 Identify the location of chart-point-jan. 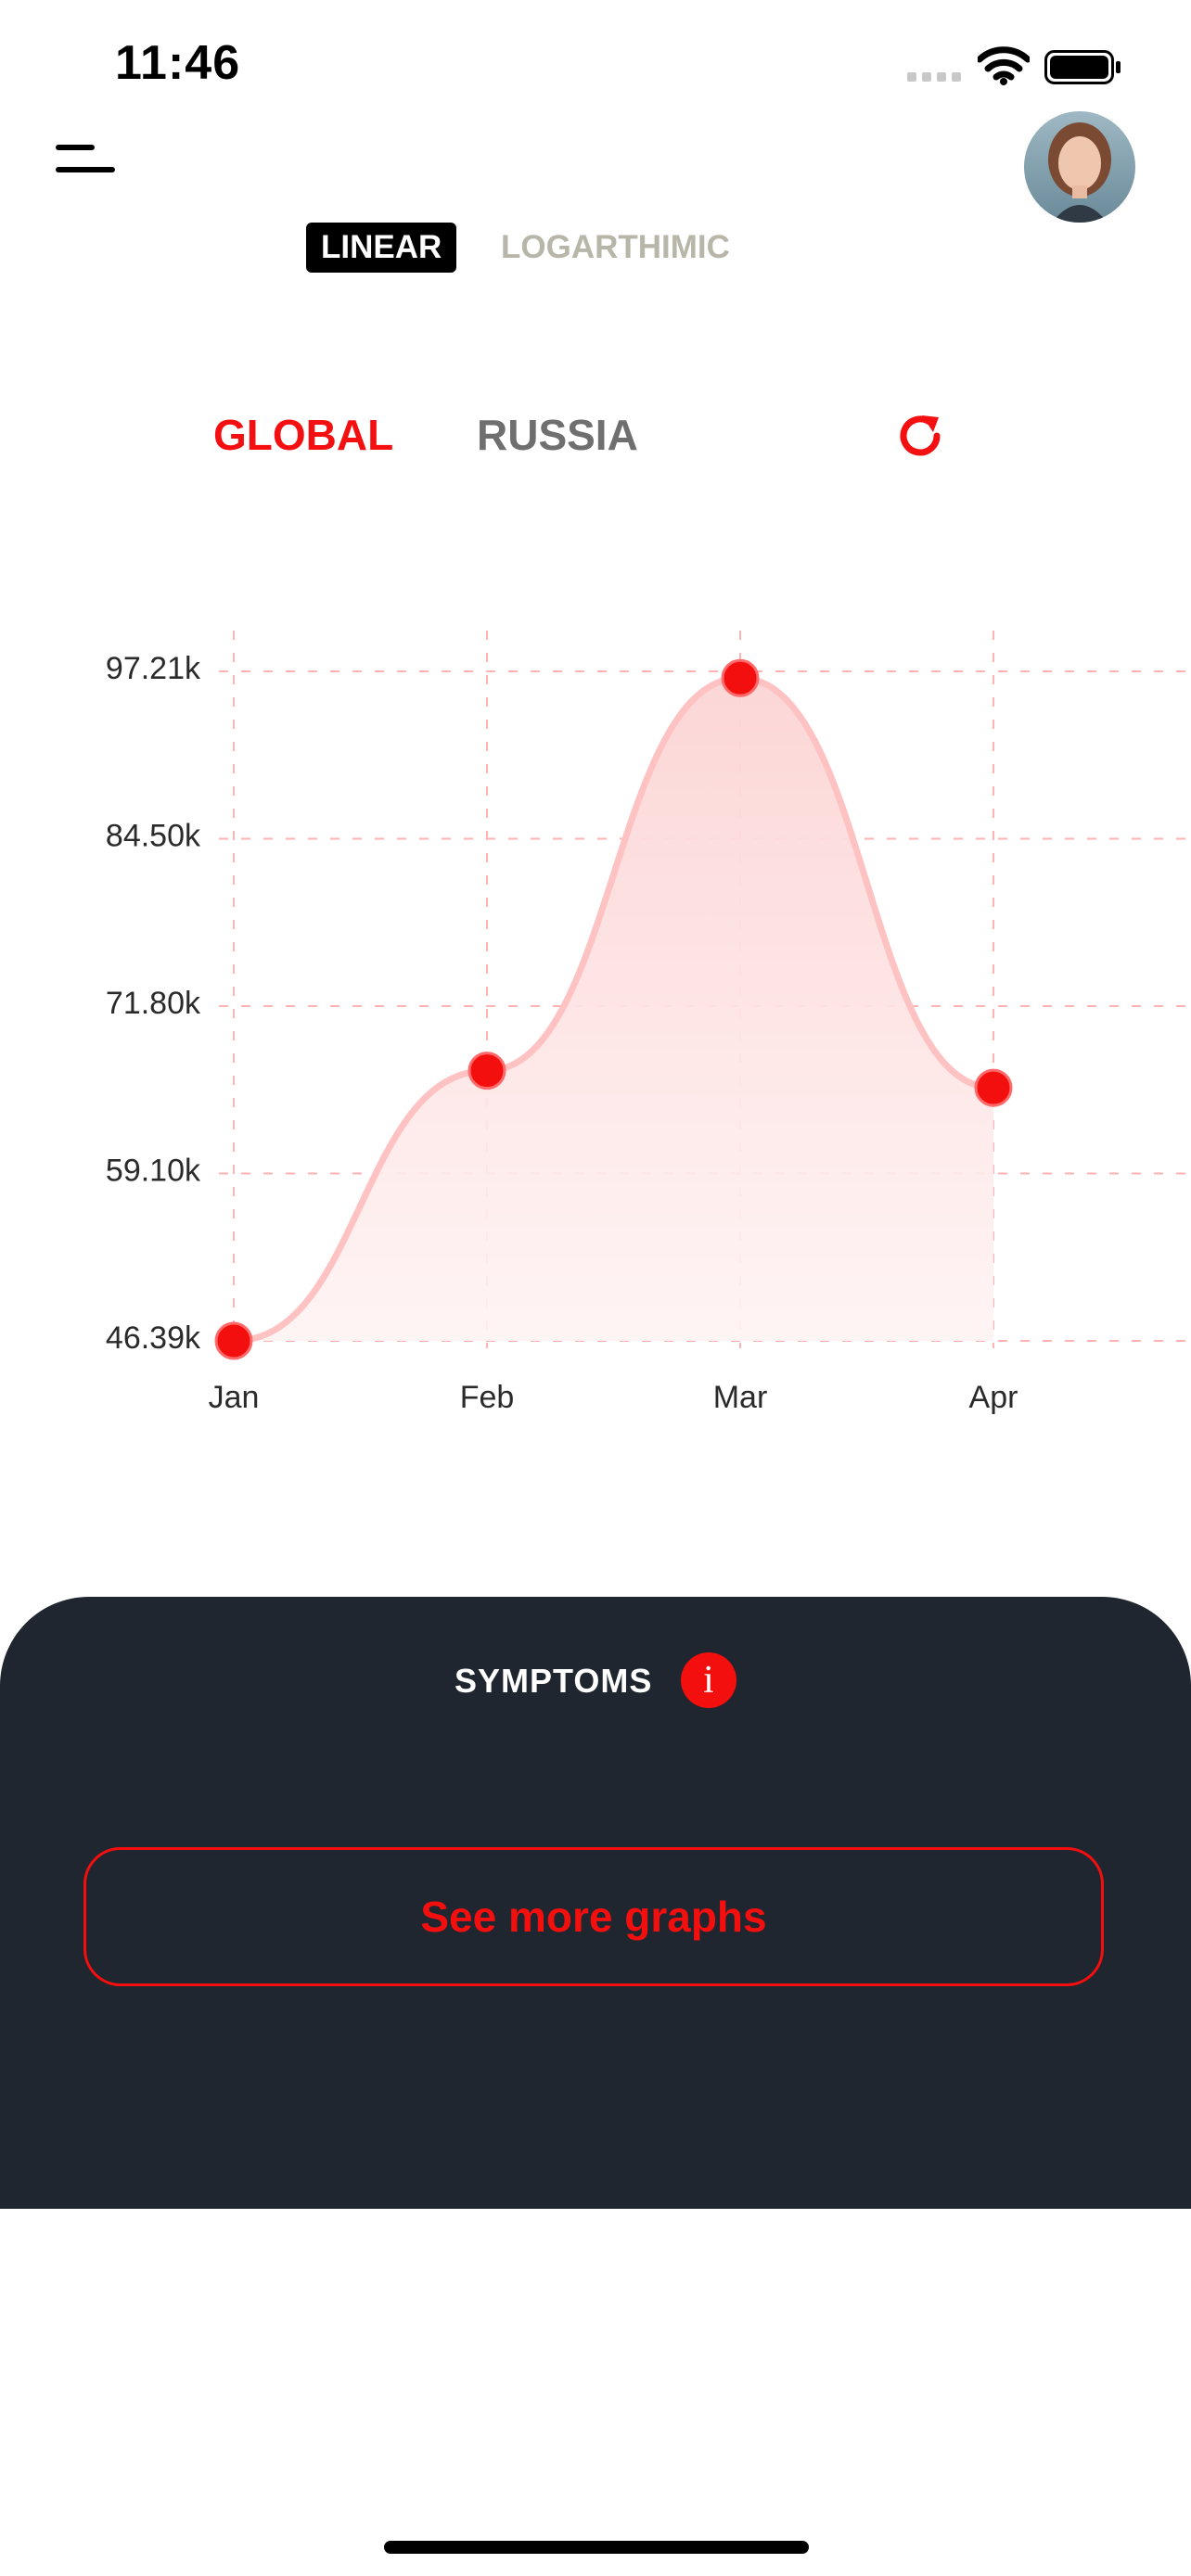
(233, 1340).